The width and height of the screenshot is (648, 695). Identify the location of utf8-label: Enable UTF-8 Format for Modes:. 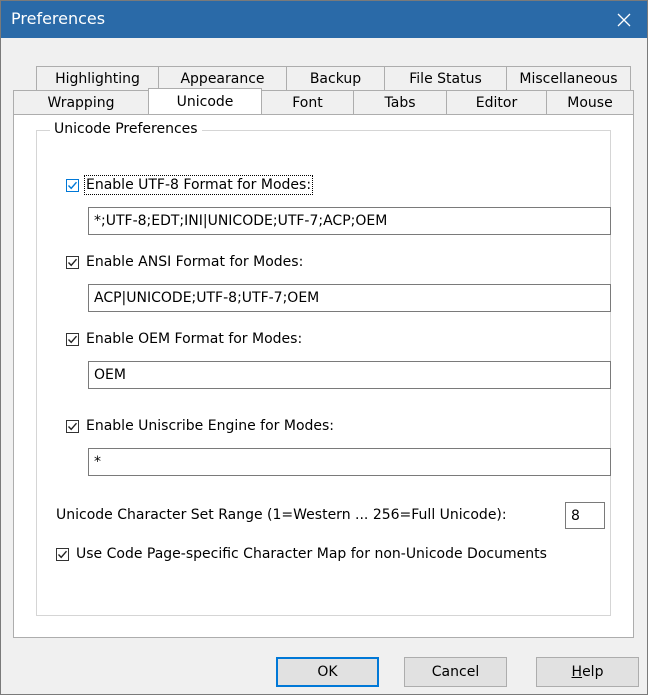
(198, 185).